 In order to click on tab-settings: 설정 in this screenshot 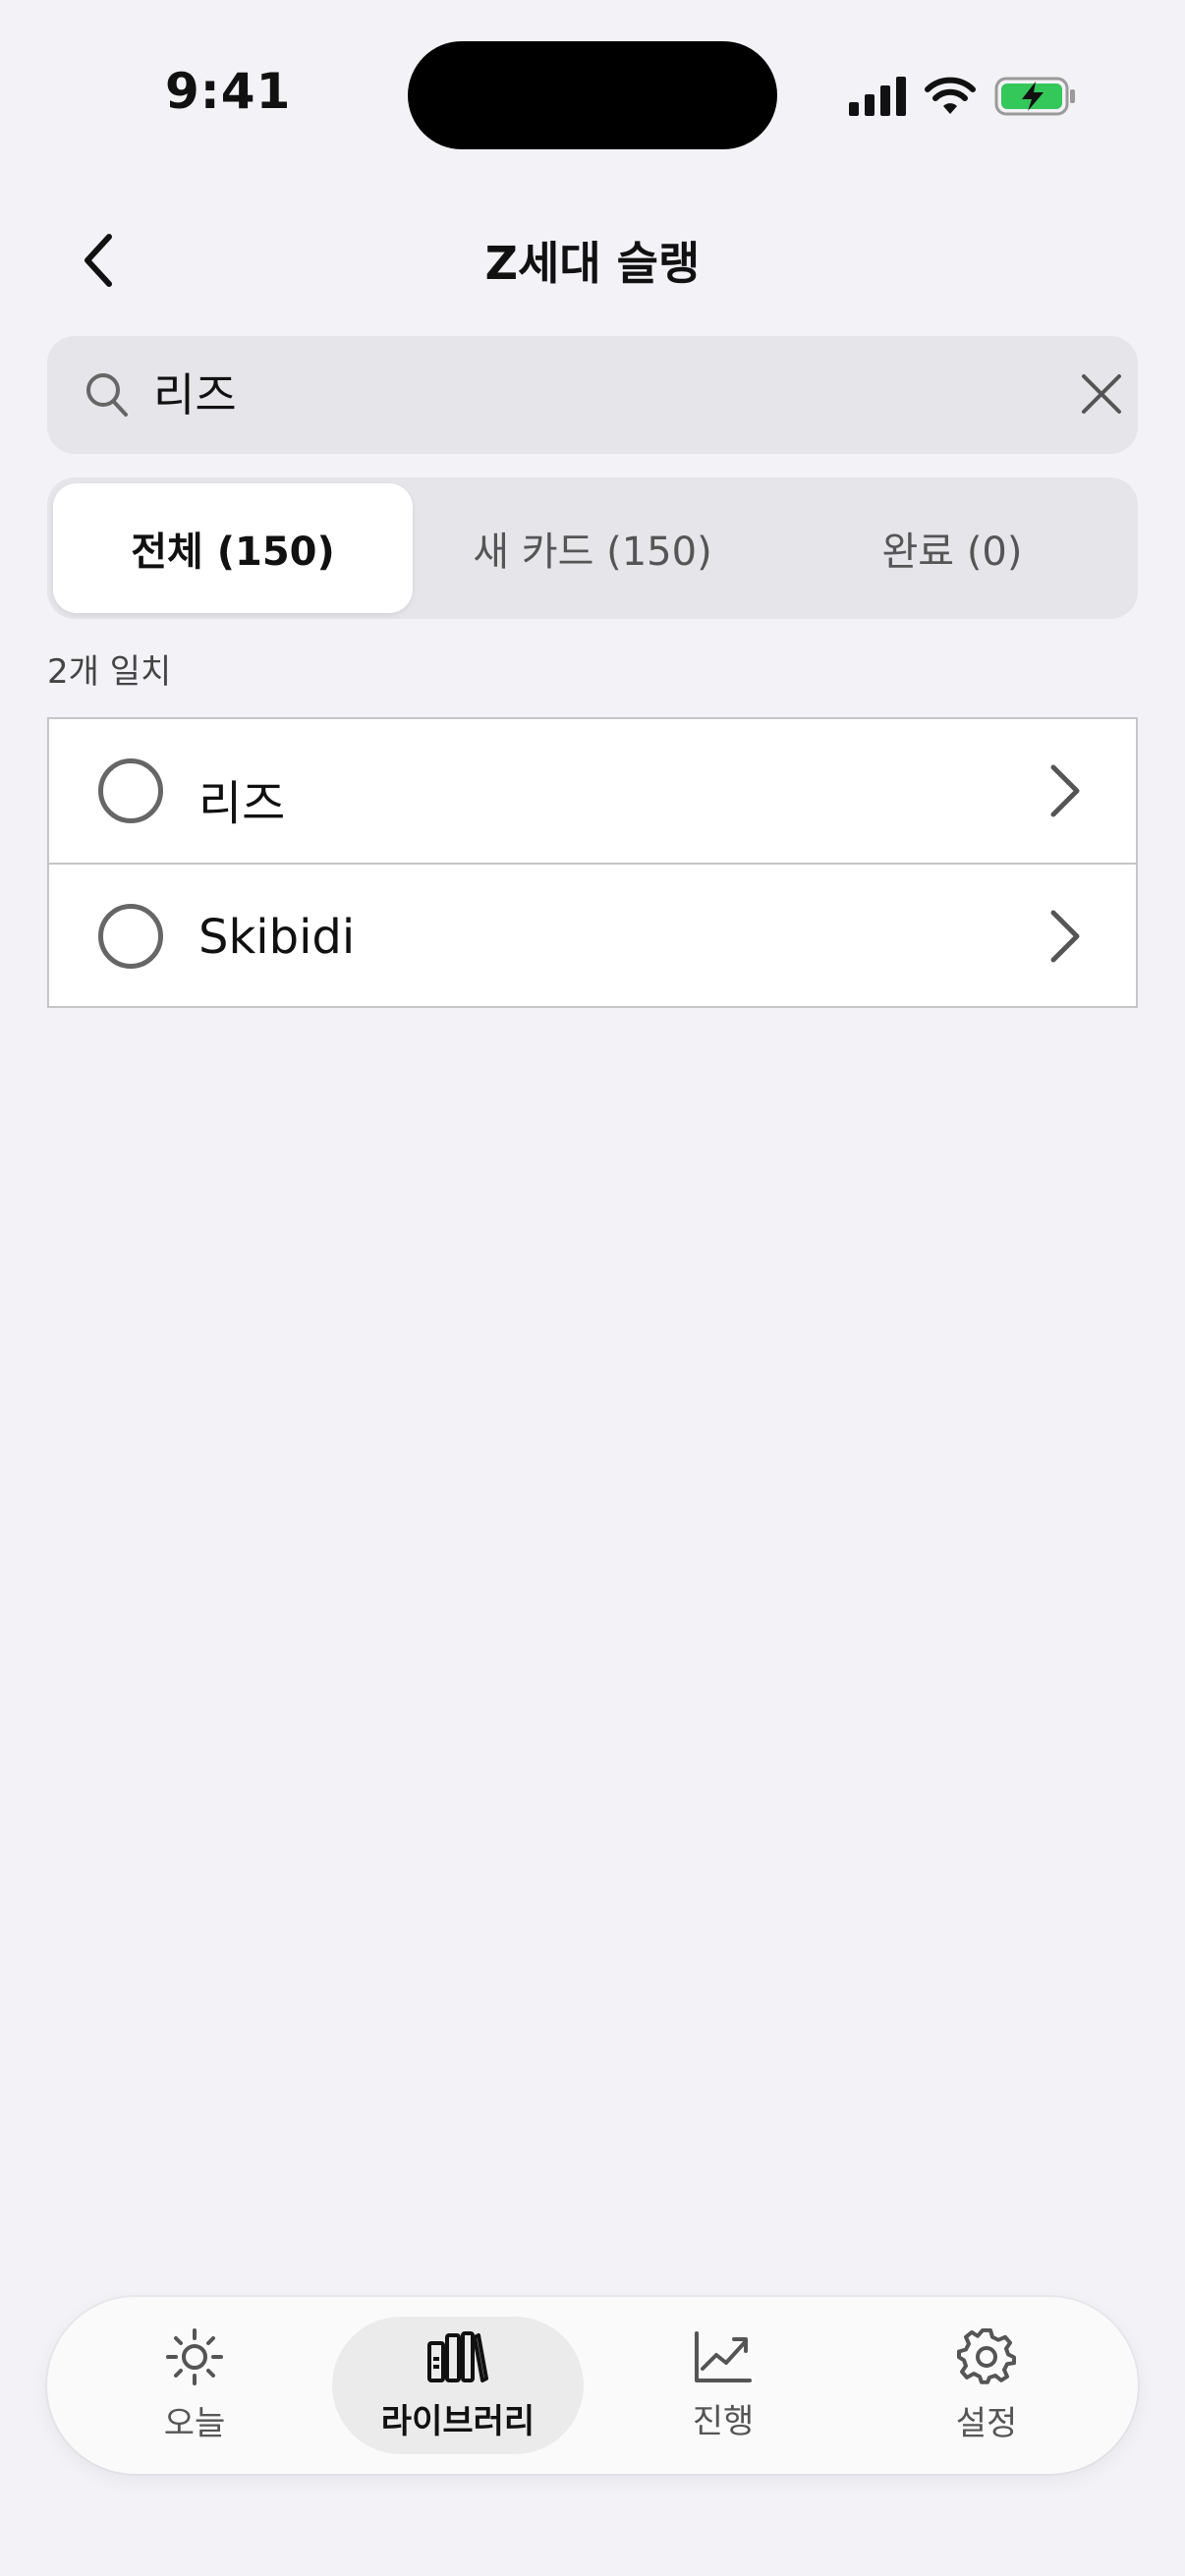, I will do `click(987, 2385)`.